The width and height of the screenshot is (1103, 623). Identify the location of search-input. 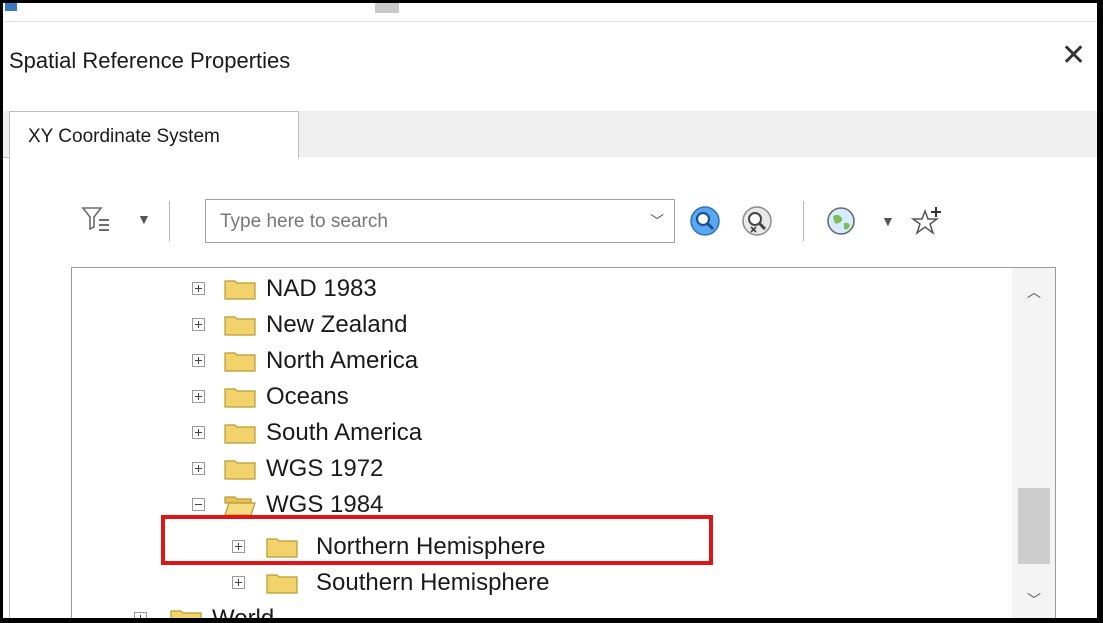
(425, 222).